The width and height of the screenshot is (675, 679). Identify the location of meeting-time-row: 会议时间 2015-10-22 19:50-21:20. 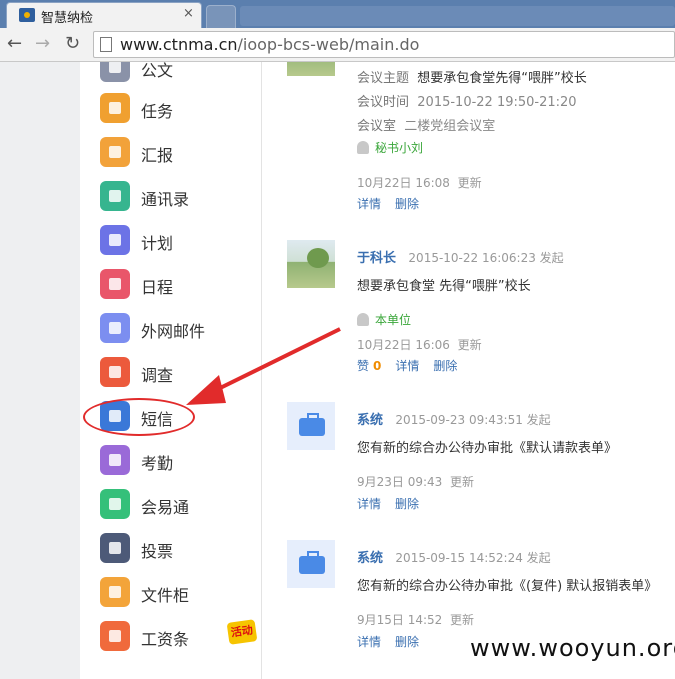
(467, 100).